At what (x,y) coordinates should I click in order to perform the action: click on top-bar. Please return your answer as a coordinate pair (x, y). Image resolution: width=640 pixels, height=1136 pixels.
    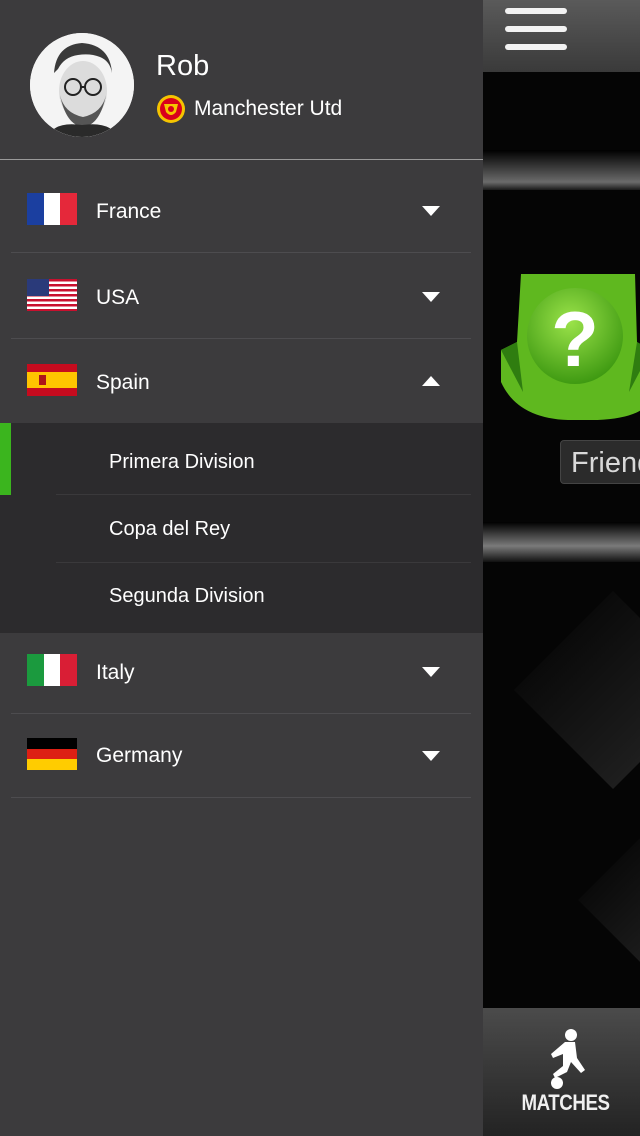
    Looking at the image, I should click on (561, 36).